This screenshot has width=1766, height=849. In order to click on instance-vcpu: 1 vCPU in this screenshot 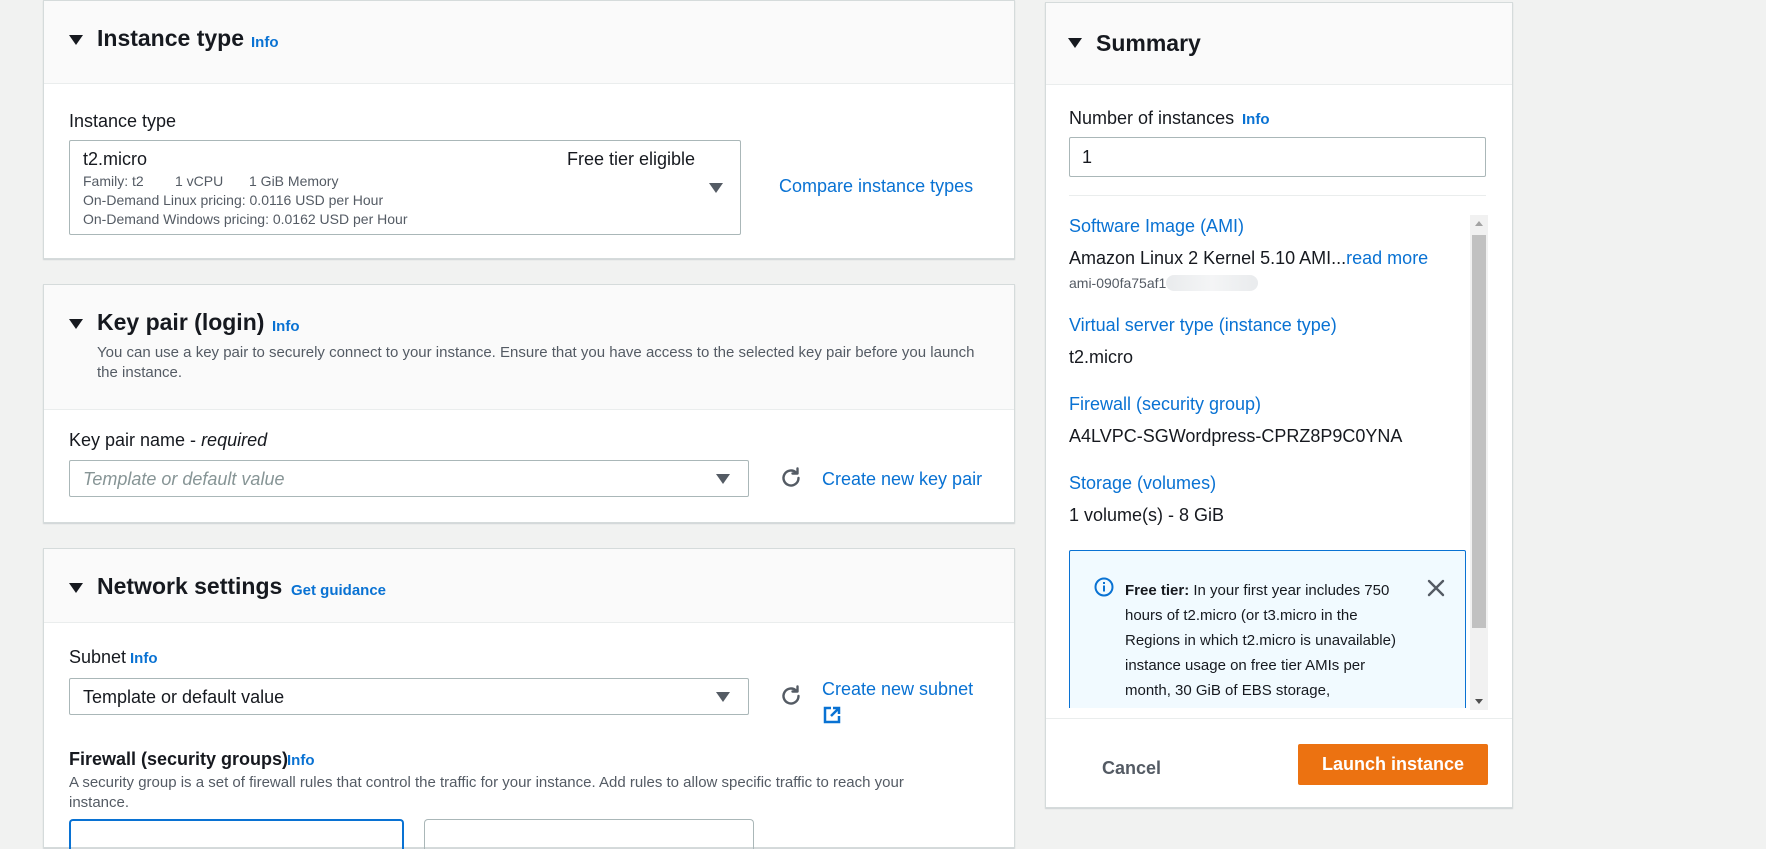, I will do `click(199, 181)`.